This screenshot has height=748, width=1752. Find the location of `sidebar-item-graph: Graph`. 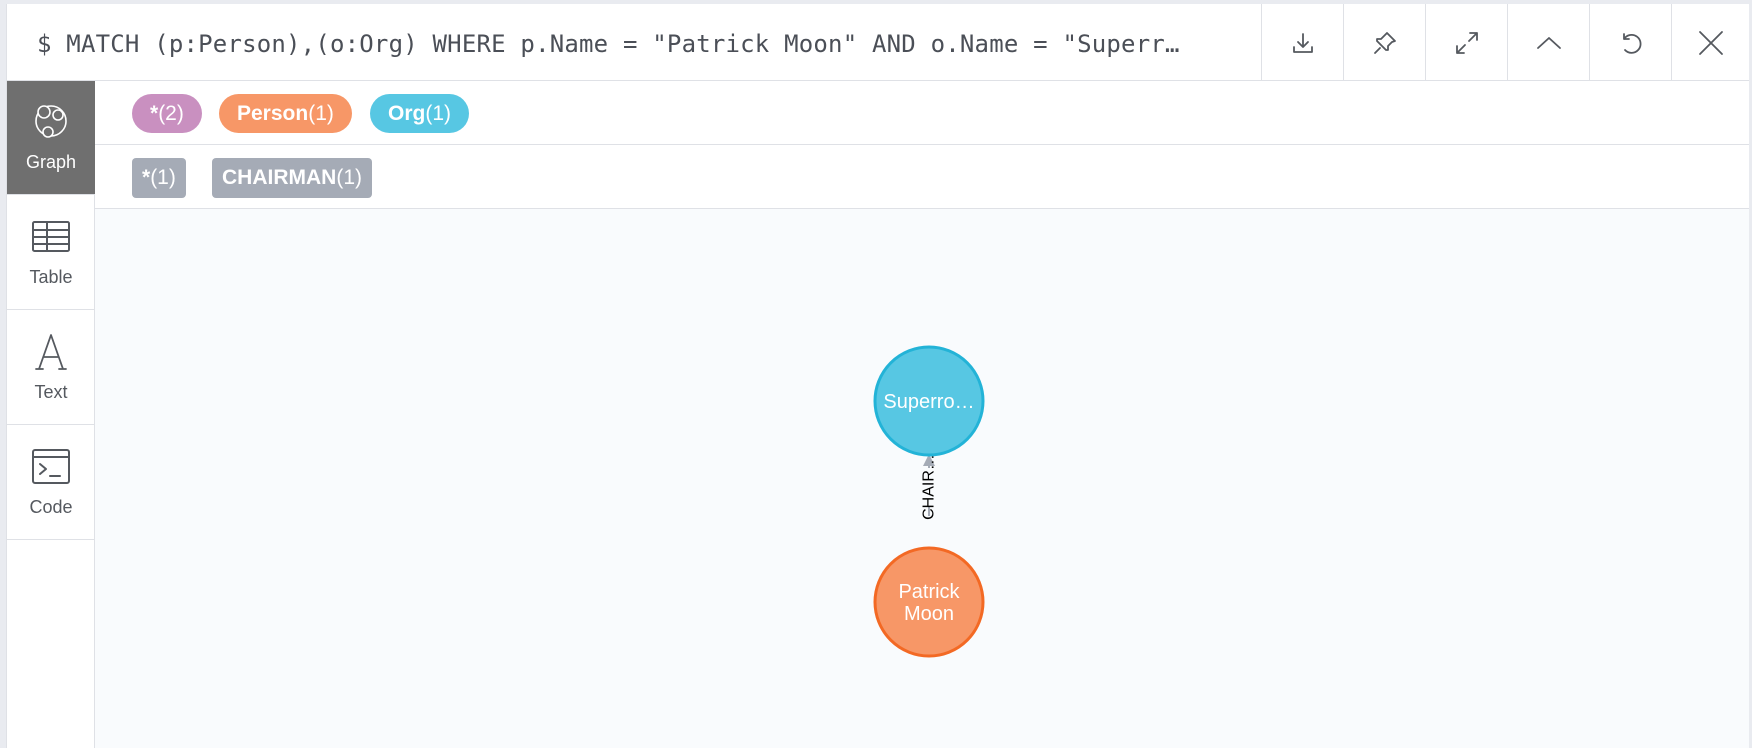

sidebar-item-graph: Graph is located at coordinates (51, 138).